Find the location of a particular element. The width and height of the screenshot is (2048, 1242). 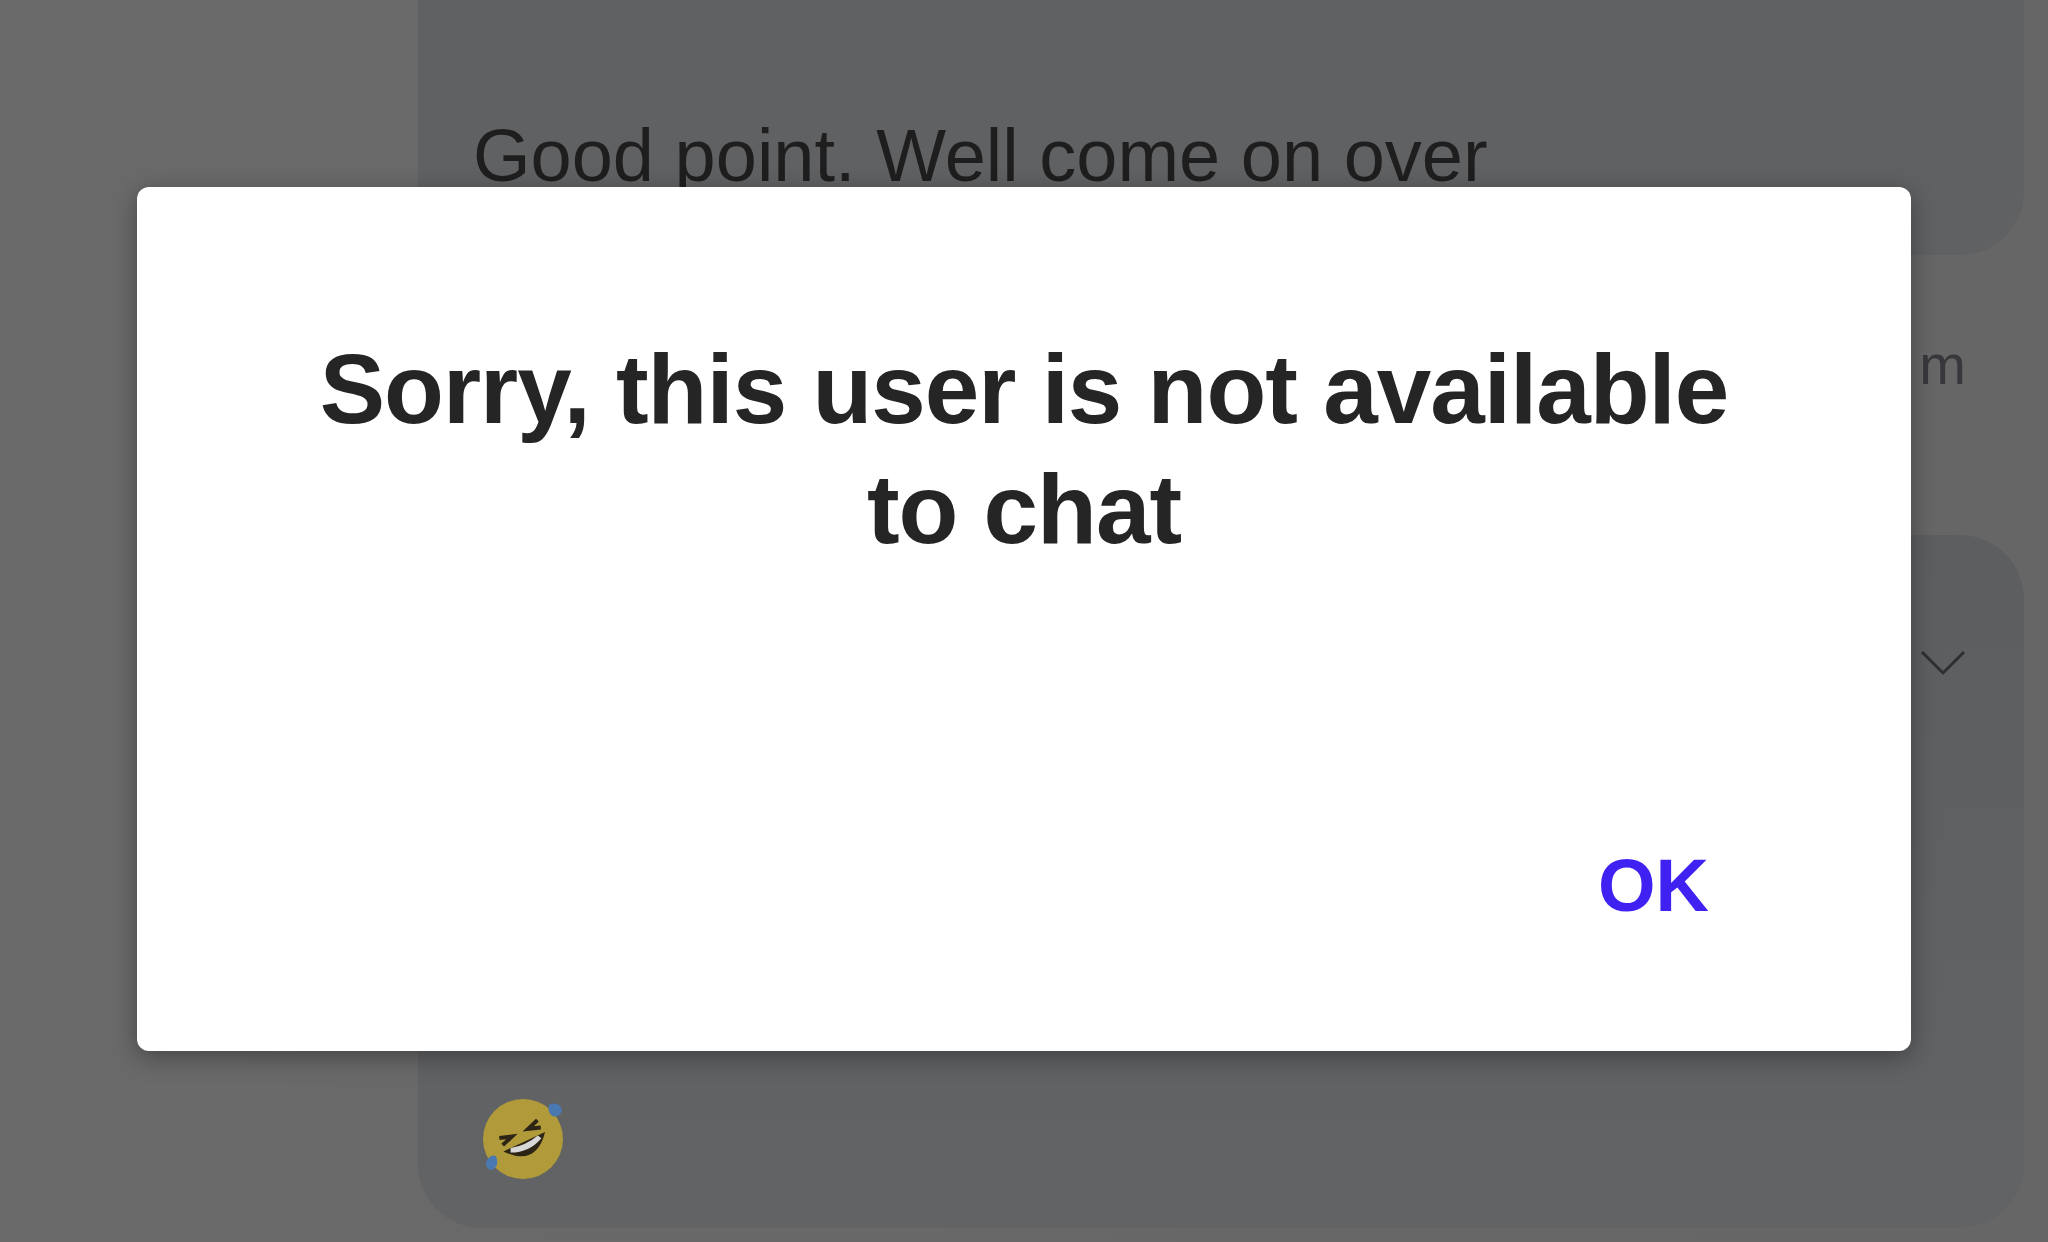

chevron-down-icon is located at coordinates (1943, 663).